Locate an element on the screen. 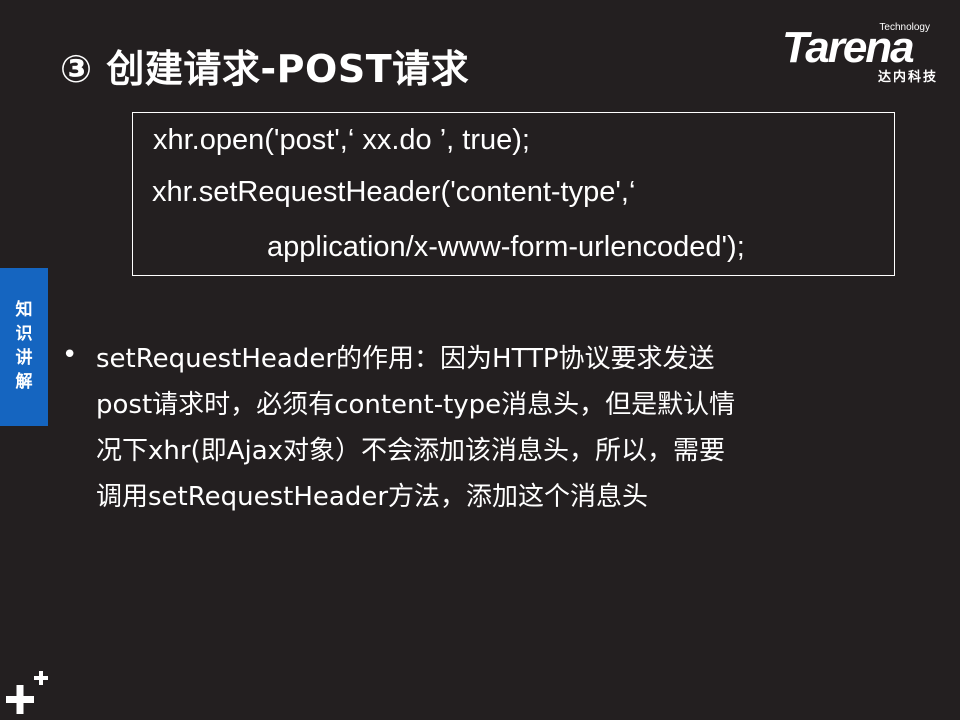  tarena-logo: Technology Tarena 达内科技 is located at coordinates (865, 52).